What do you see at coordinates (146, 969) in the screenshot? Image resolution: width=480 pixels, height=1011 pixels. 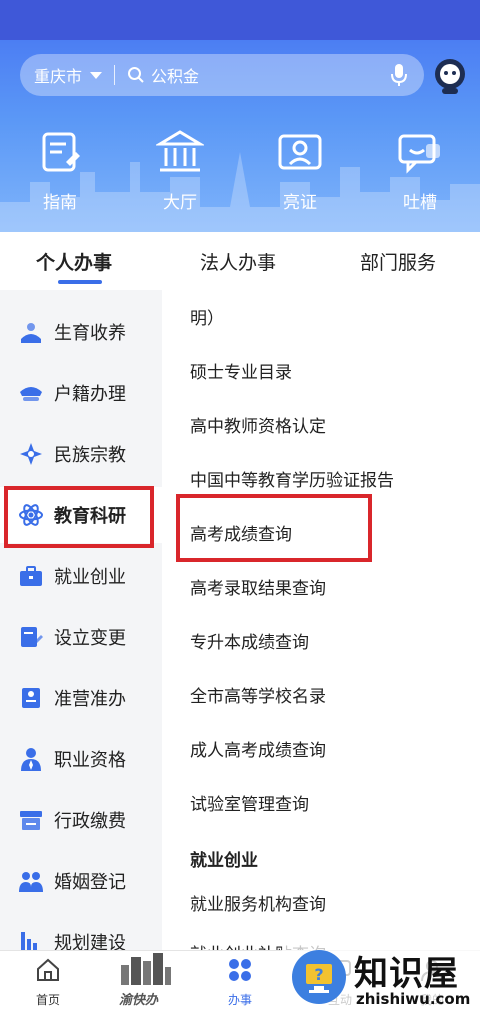 I see `city-logo-icon` at bounding box center [146, 969].